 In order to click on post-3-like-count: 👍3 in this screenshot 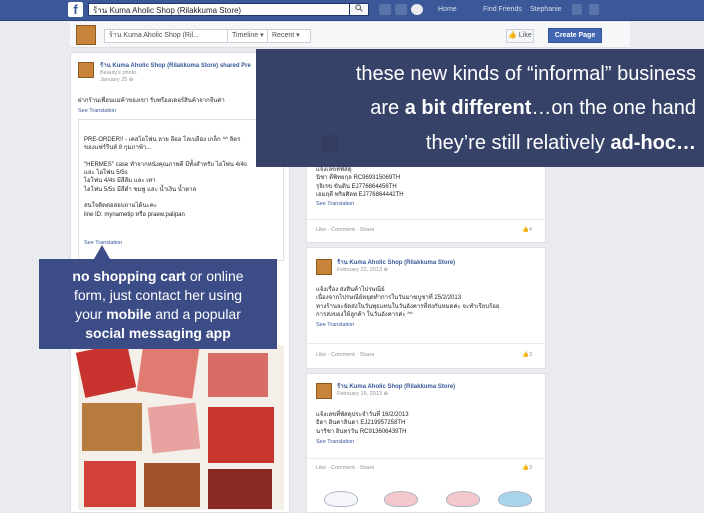, I will do `click(527, 468)`.